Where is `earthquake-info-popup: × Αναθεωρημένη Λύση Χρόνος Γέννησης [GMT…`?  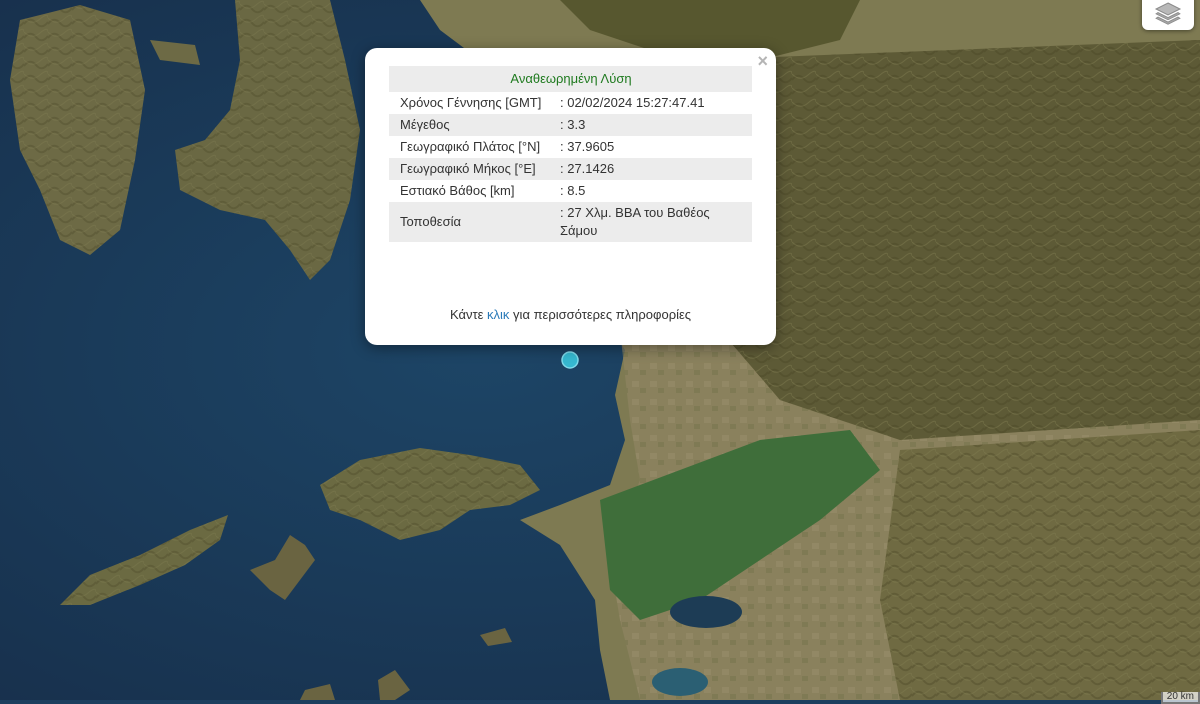
earthquake-info-popup: × Αναθεωρημένη Λύση Χρόνος Γέννησης [GMT… is located at coordinates (570, 196).